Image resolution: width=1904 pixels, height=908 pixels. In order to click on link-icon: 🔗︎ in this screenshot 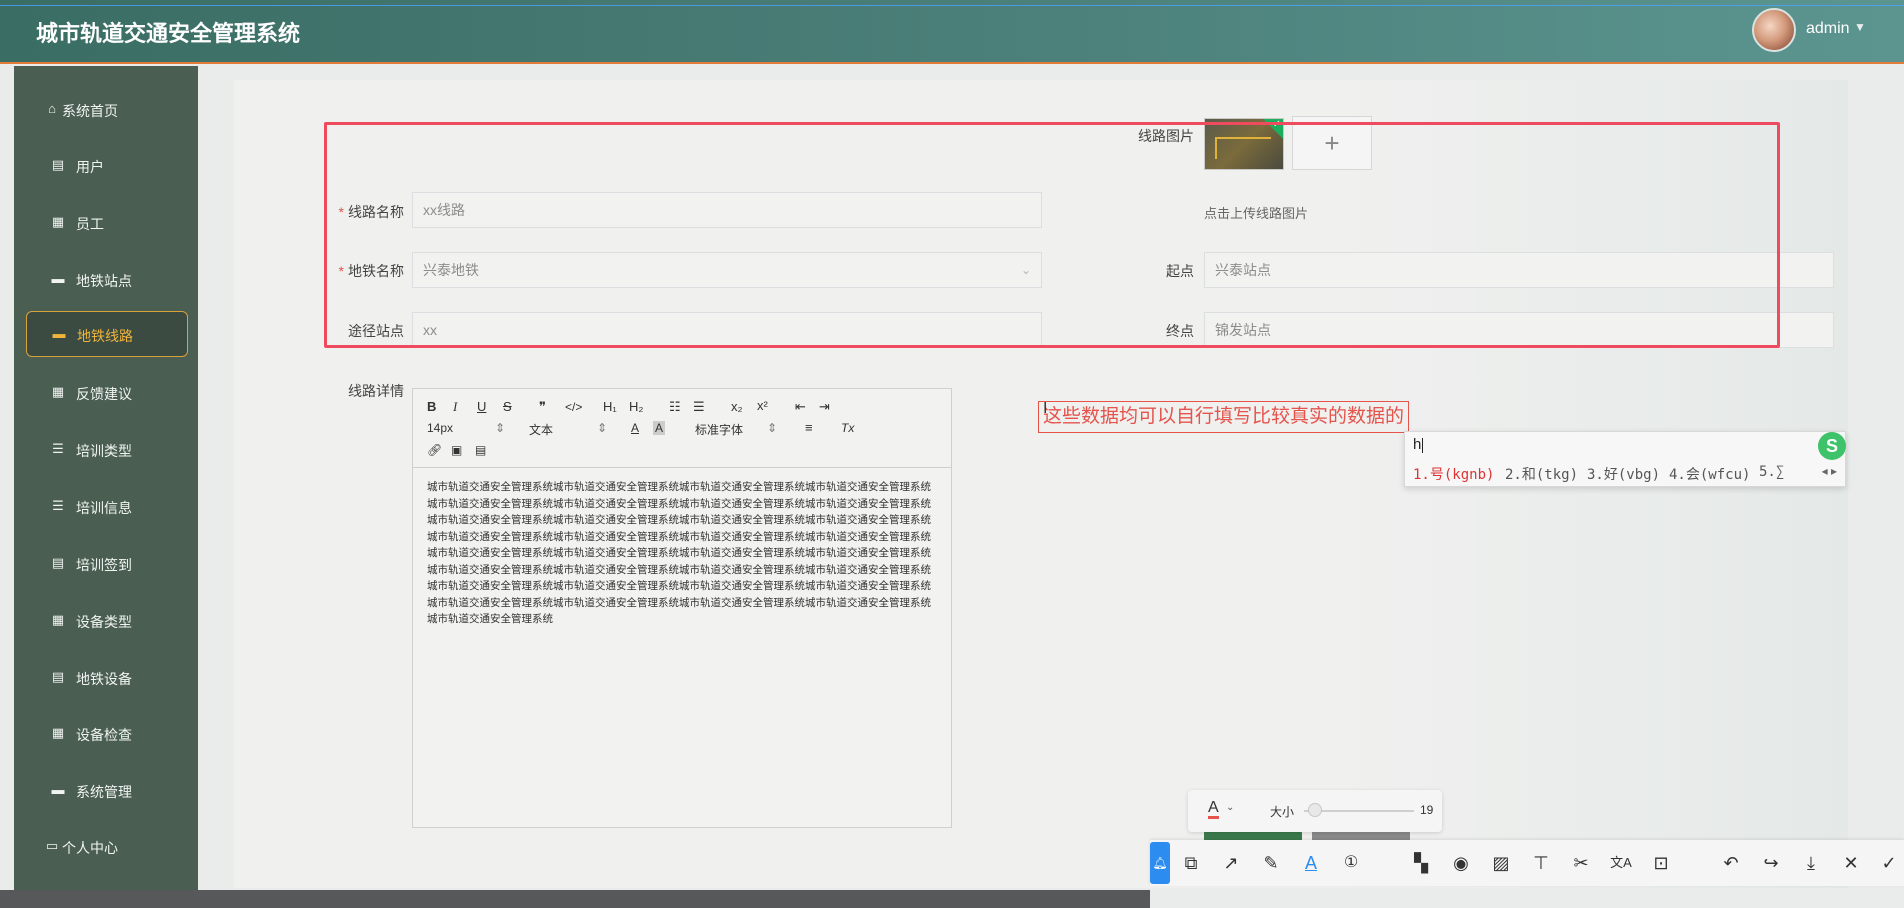, I will do `click(434, 450)`.